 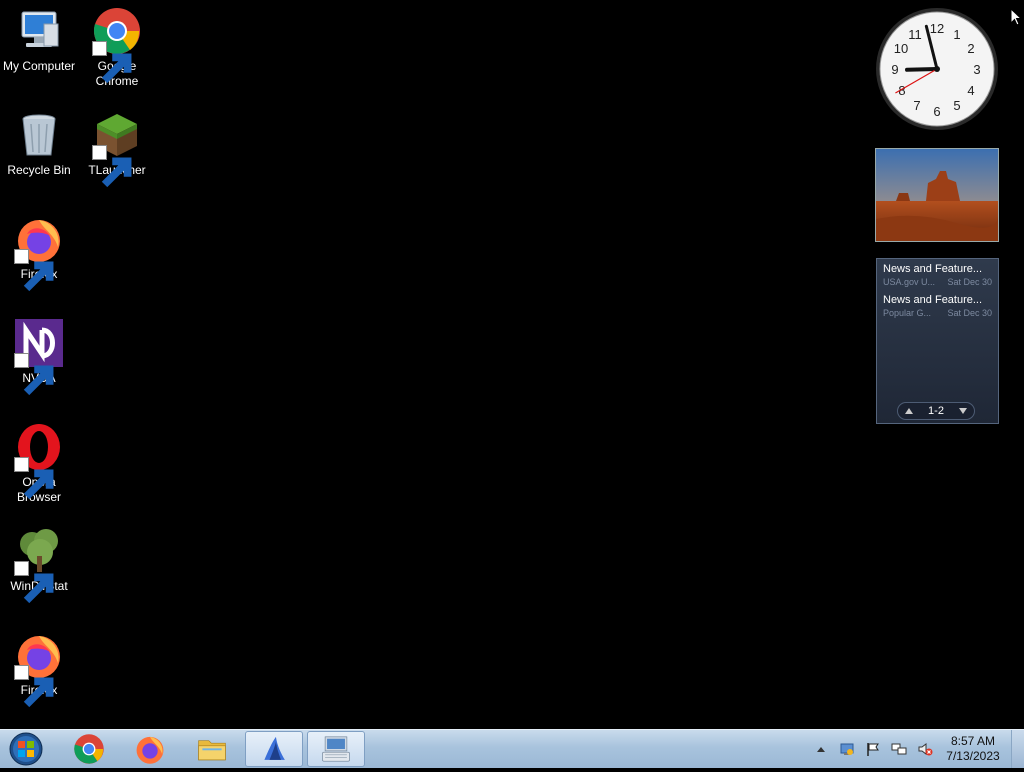 What do you see at coordinates (873, 749) in the screenshot?
I see `action-center-flag-icon` at bounding box center [873, 749].